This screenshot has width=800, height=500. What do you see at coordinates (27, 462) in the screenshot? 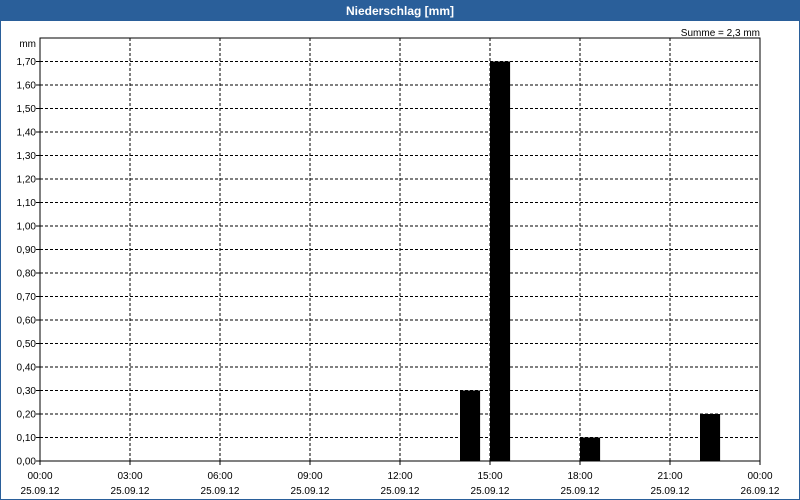
I see `y-tick-label: 0,00` at bounding box center [27, 462].